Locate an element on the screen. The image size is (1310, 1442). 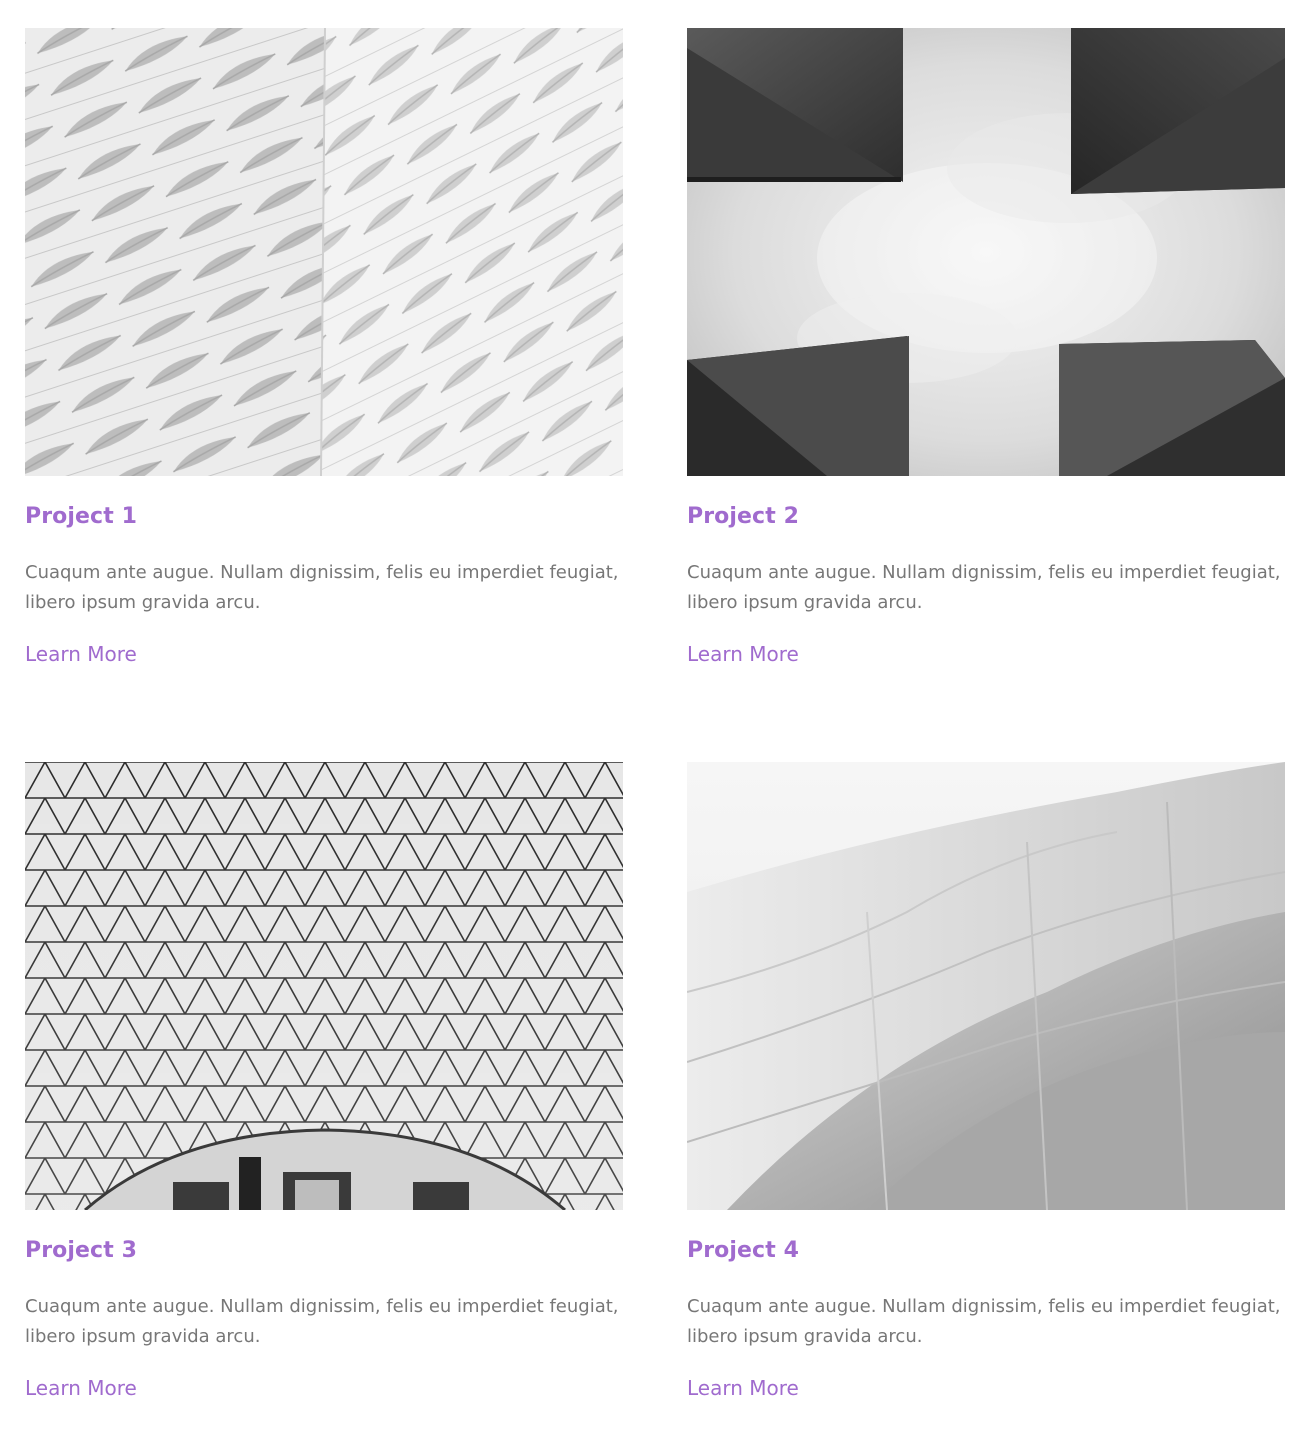
project-title: Project 2 is located at coordinates (986, 517).